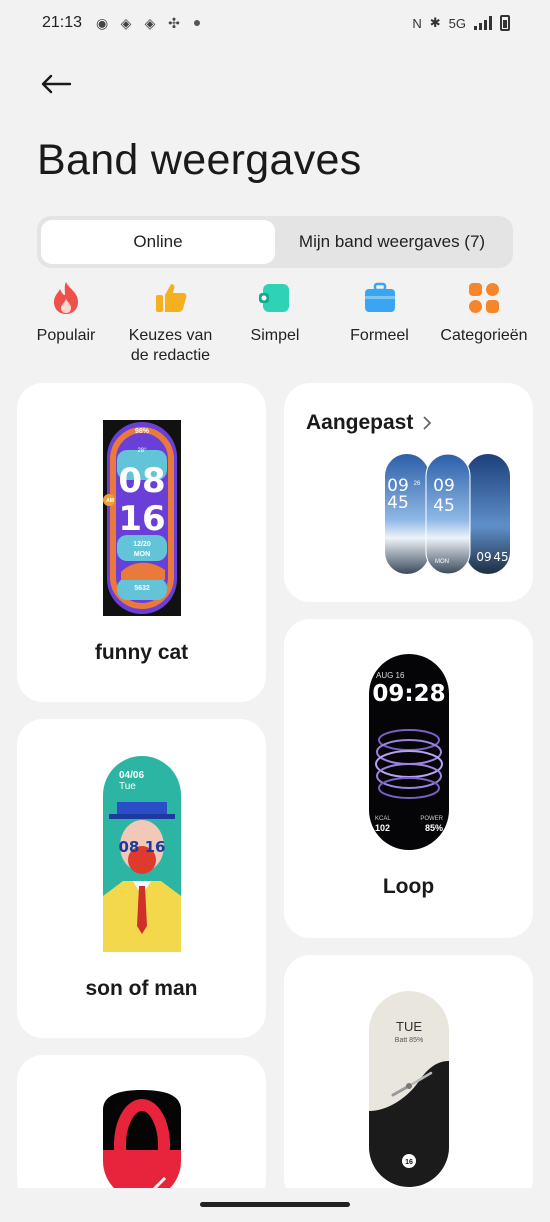  I want to click on face-minute: 16, so click(141, 519).